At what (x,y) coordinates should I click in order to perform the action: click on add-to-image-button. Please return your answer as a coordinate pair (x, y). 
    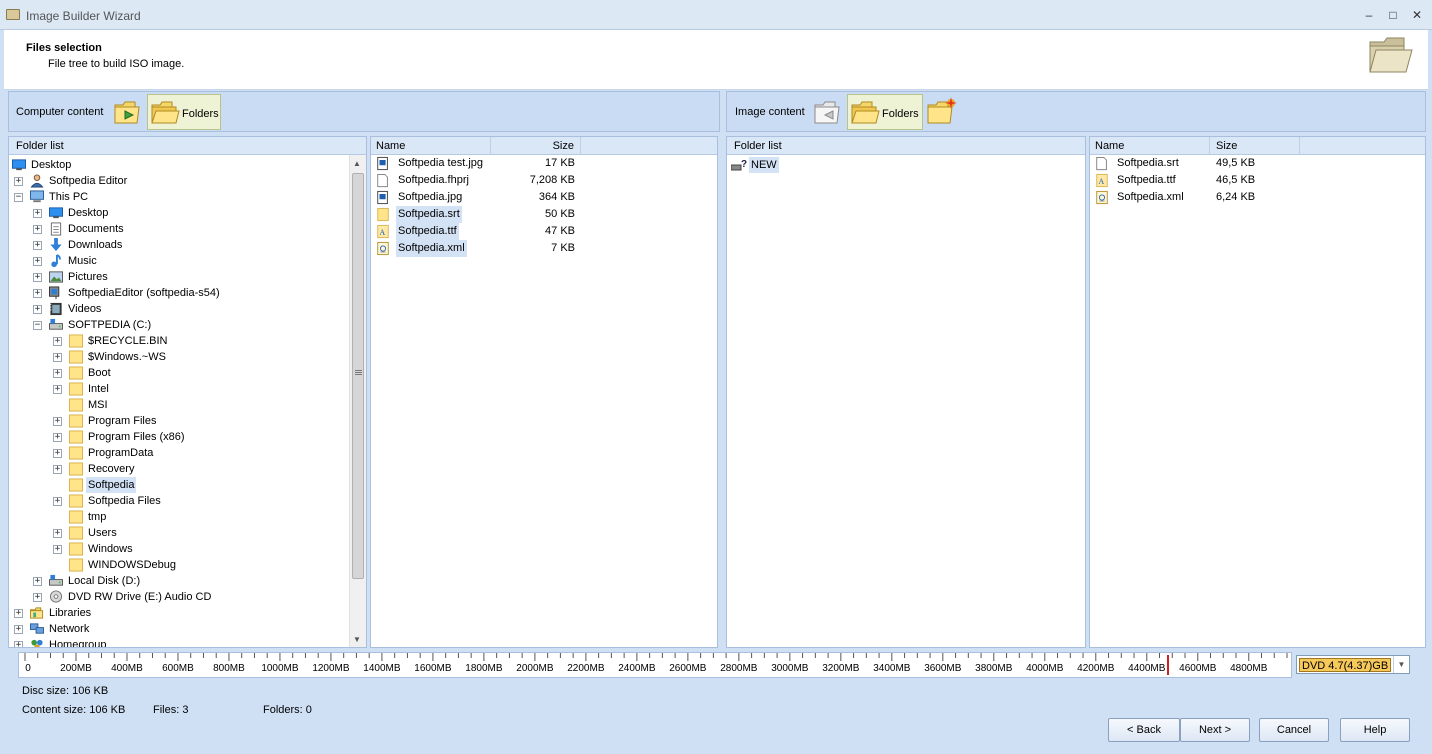
    Looking at the image, I should click on (128, 112).